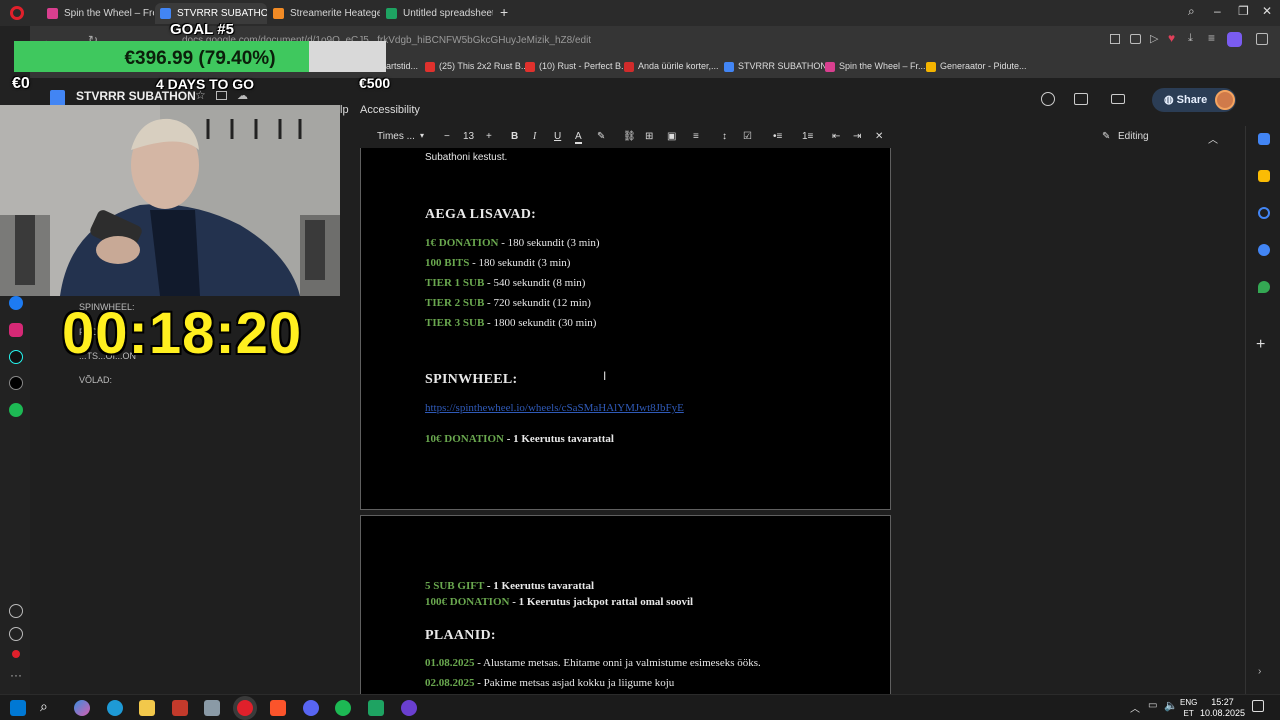  I want to click on file-explorer-icon, so click(147, 708).